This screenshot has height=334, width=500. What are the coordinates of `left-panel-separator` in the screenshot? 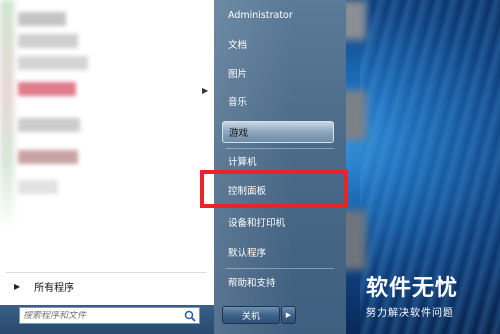 It's located at (106, 272).